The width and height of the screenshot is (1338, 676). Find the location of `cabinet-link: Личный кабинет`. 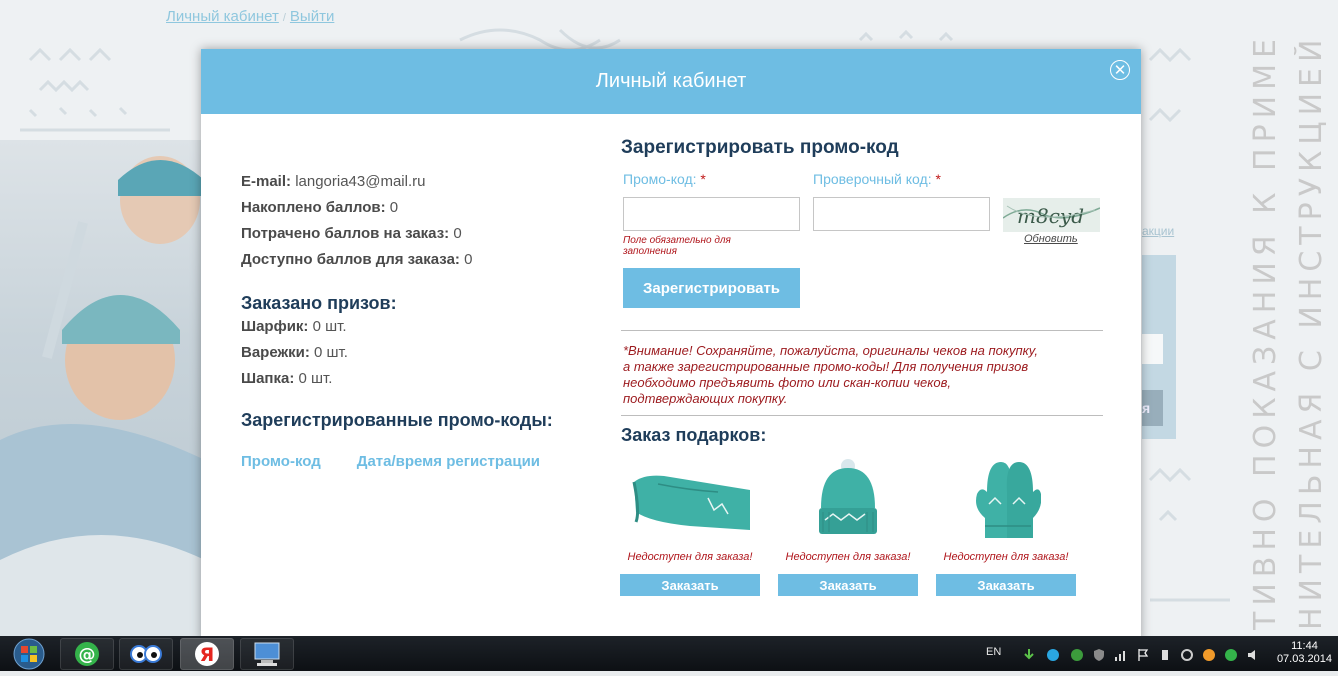

cabinet-link: Личный кабинет is located at coordinates (222, 16).